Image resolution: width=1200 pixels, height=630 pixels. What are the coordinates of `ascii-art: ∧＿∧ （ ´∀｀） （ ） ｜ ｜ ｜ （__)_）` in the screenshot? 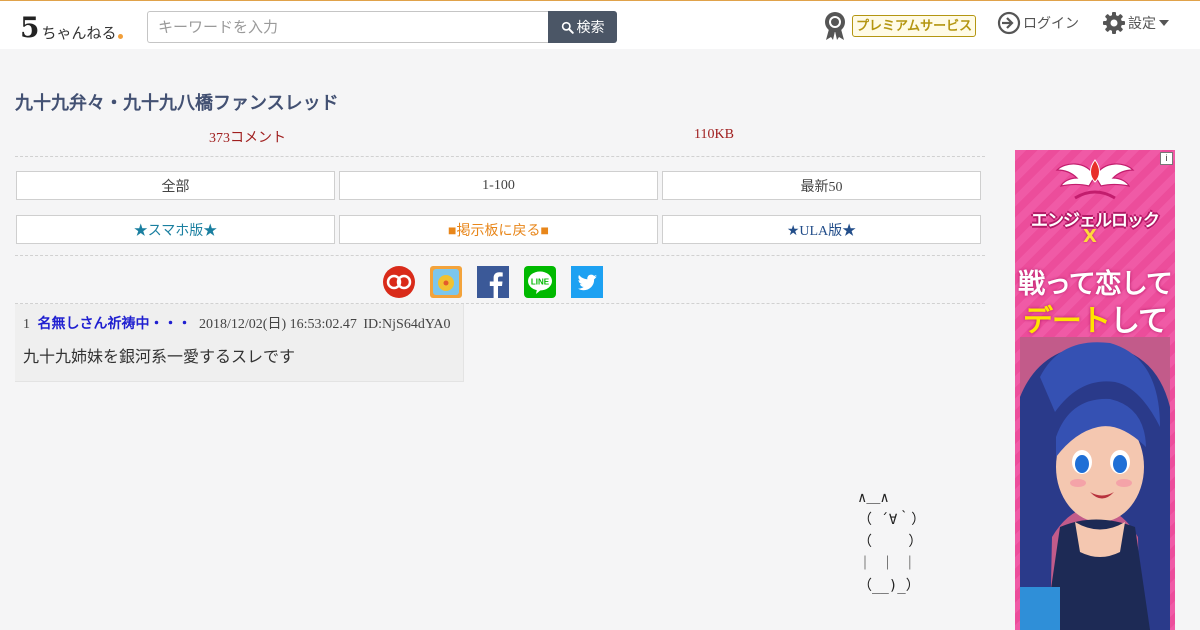 It's located at (892, 542).